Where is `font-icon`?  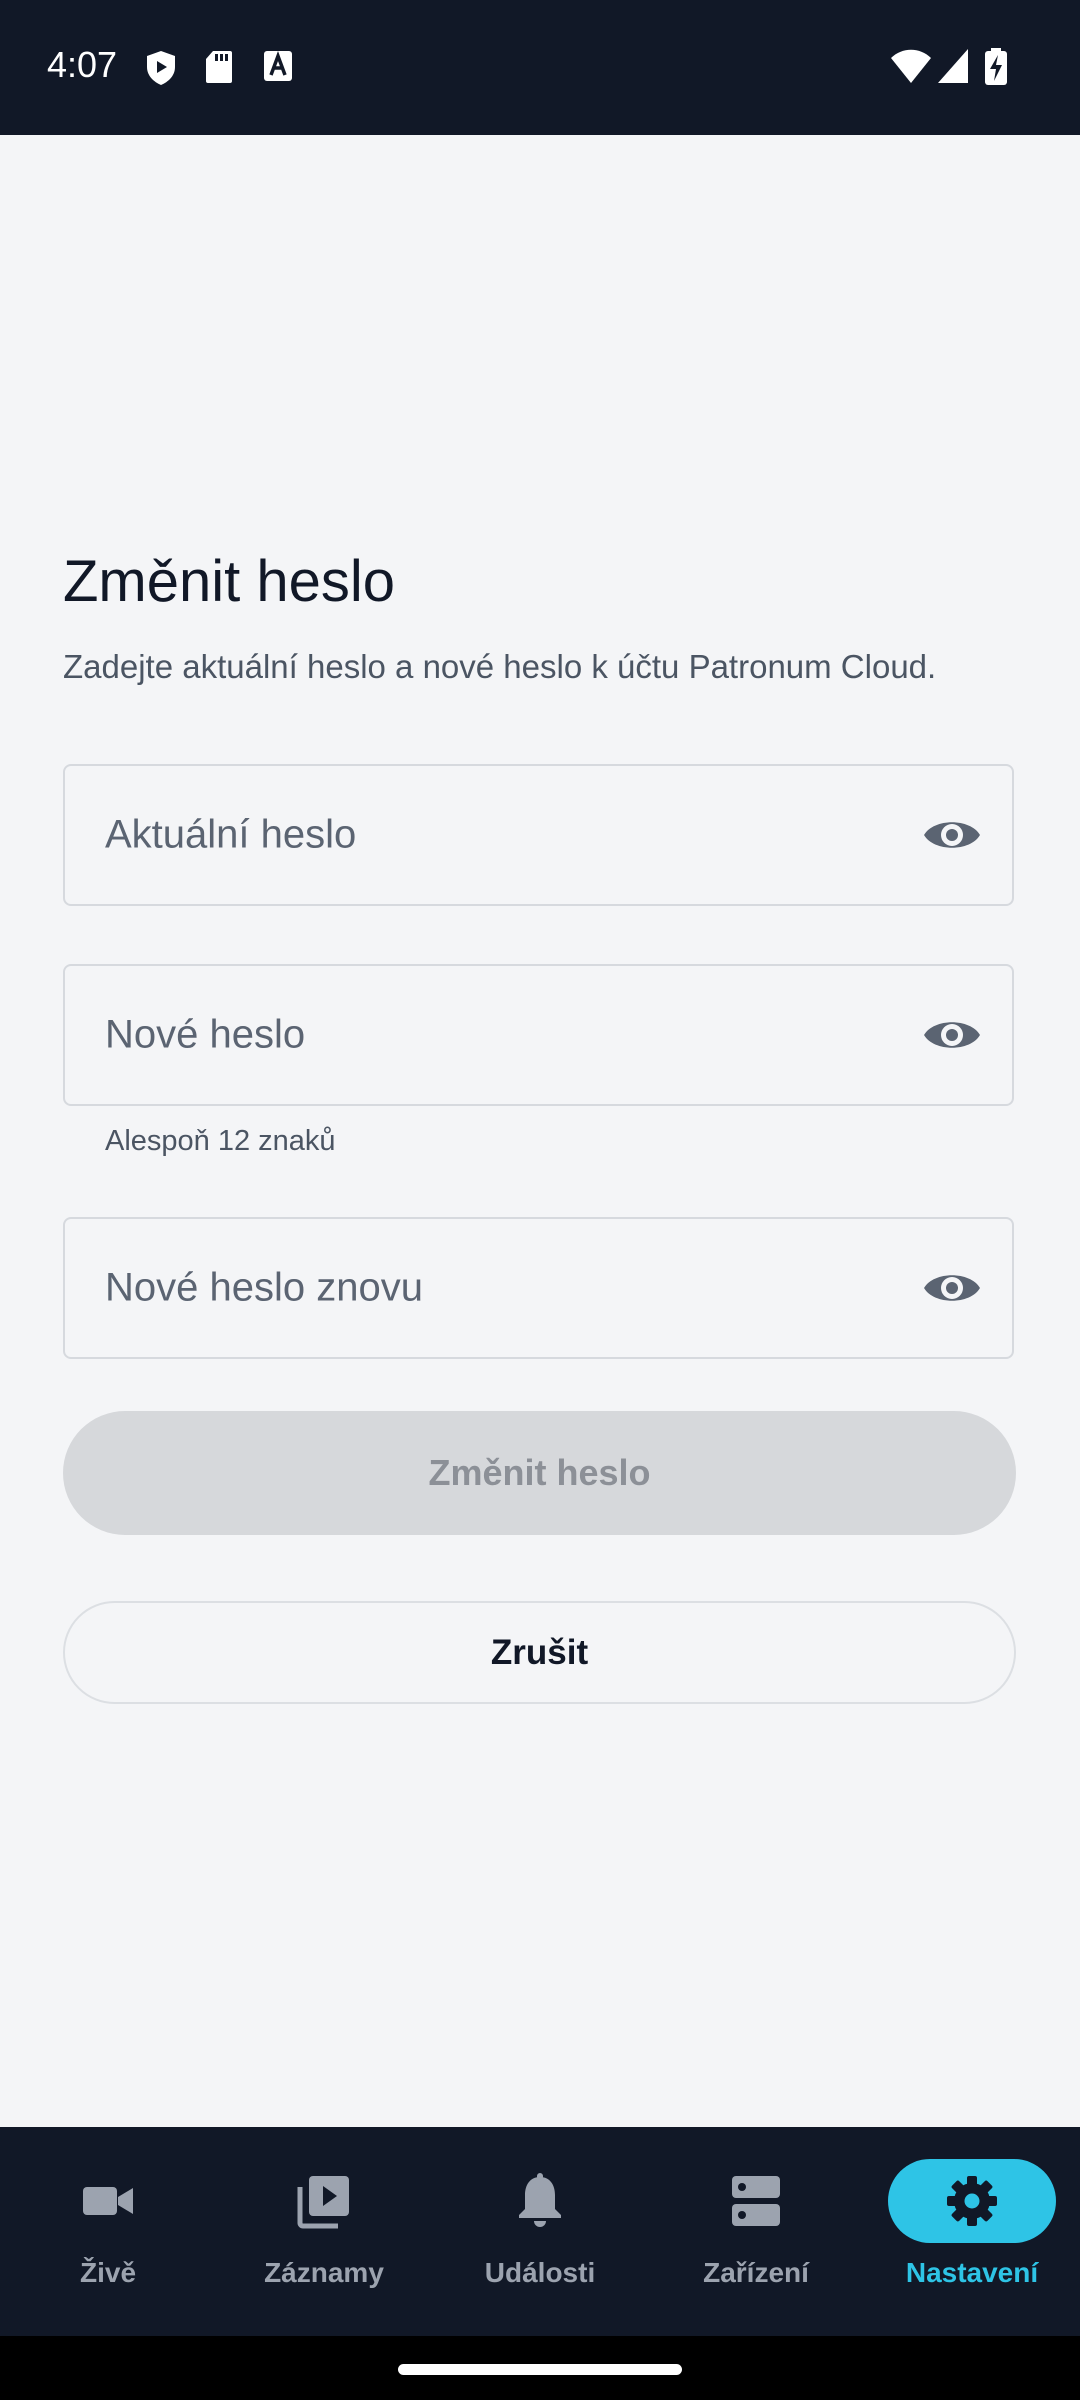 font-icon is located at coordinates (278, 65).